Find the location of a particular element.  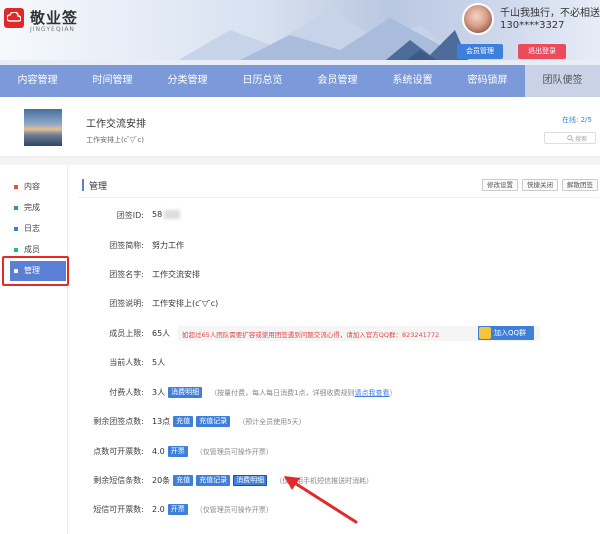

row-value: 2.0 开票 （仅管理员可操作开票） is located at coordinates (212, 509).